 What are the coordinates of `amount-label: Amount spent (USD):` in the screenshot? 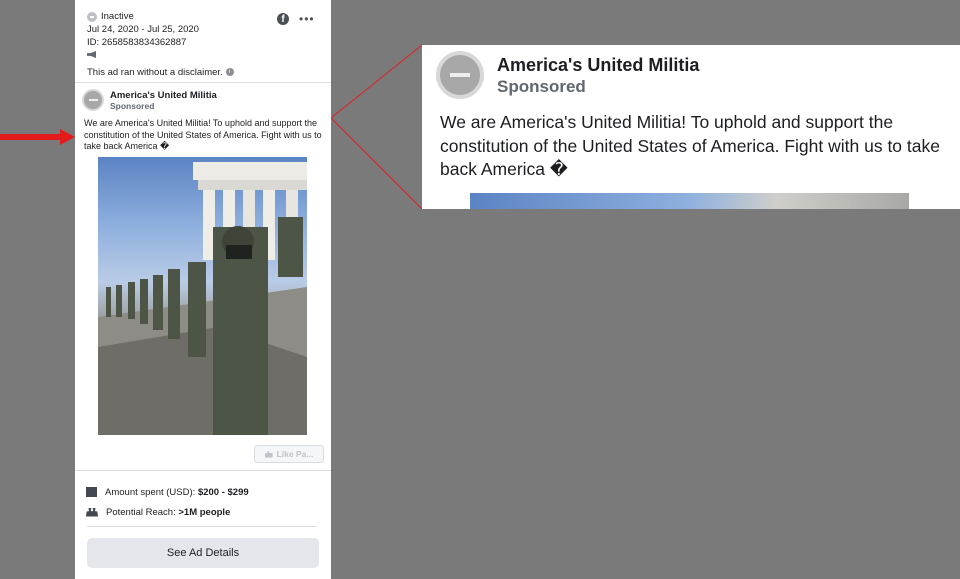 It's located at (150, 492).